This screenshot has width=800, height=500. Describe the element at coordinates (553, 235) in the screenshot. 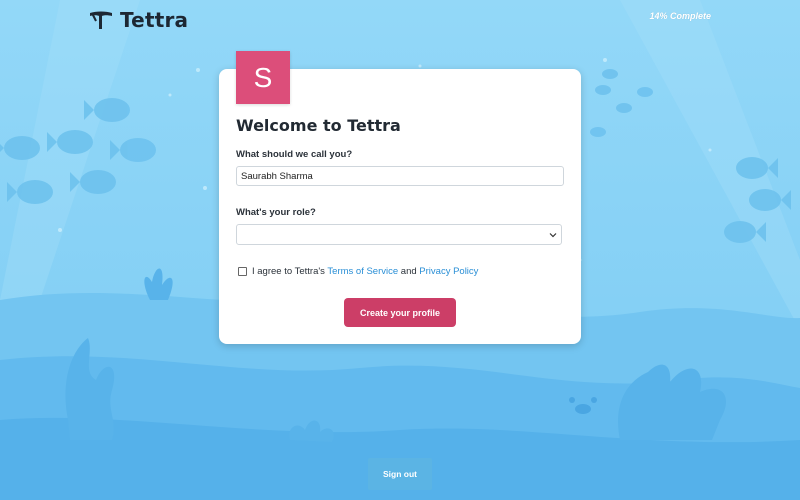

I see `chevron-down-icon` at that location.